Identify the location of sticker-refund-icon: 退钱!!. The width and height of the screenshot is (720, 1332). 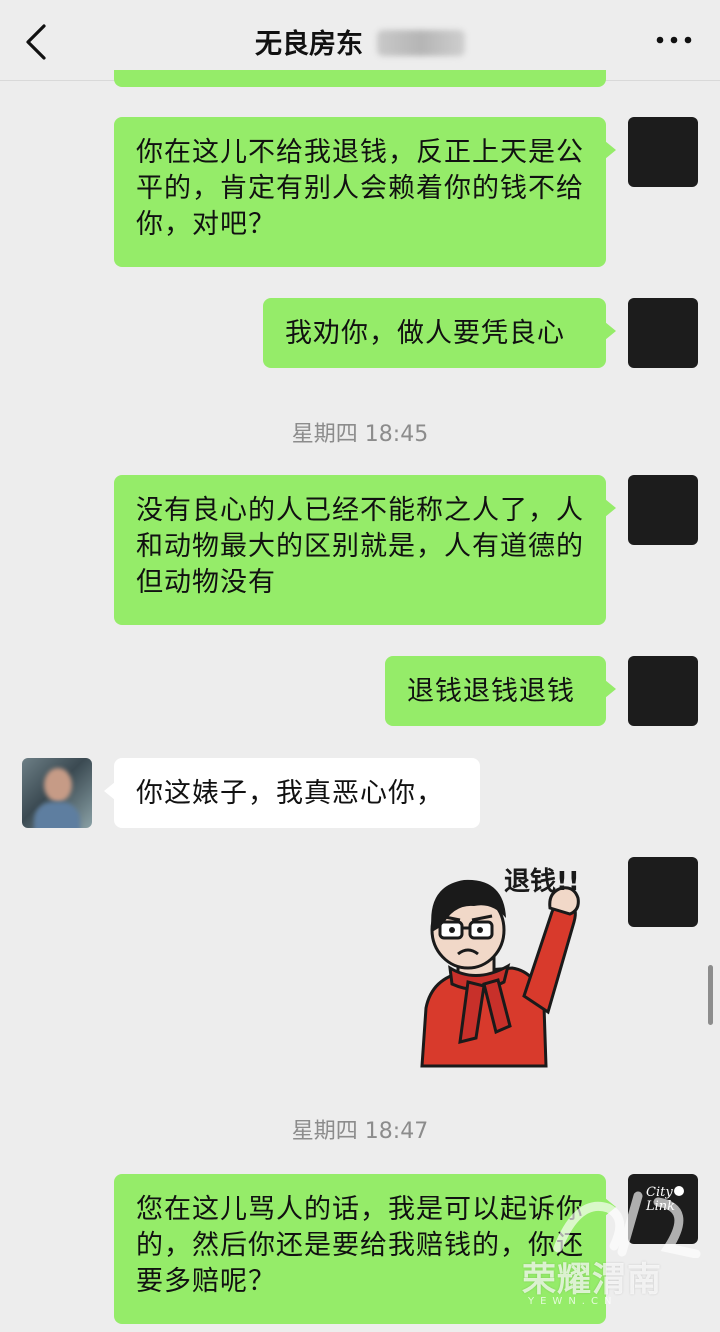
(507, 962).